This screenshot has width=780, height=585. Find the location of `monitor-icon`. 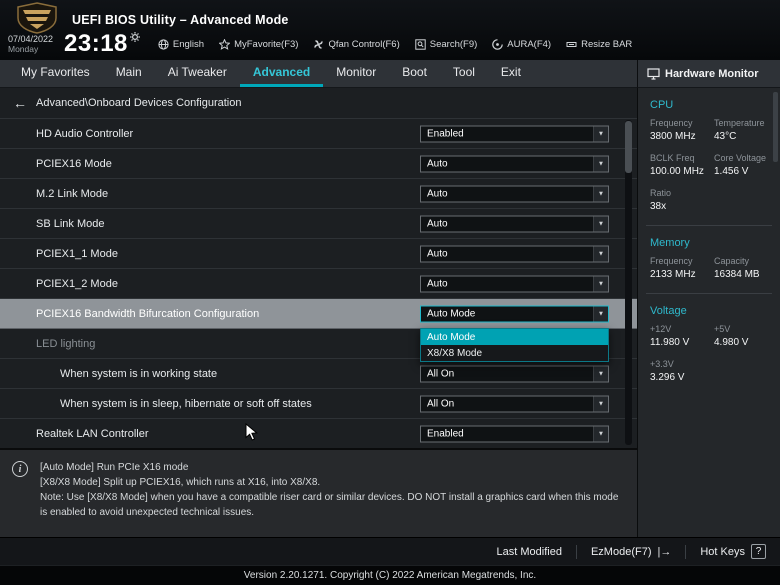

monitor-icon is located at coordinates (653, 73).